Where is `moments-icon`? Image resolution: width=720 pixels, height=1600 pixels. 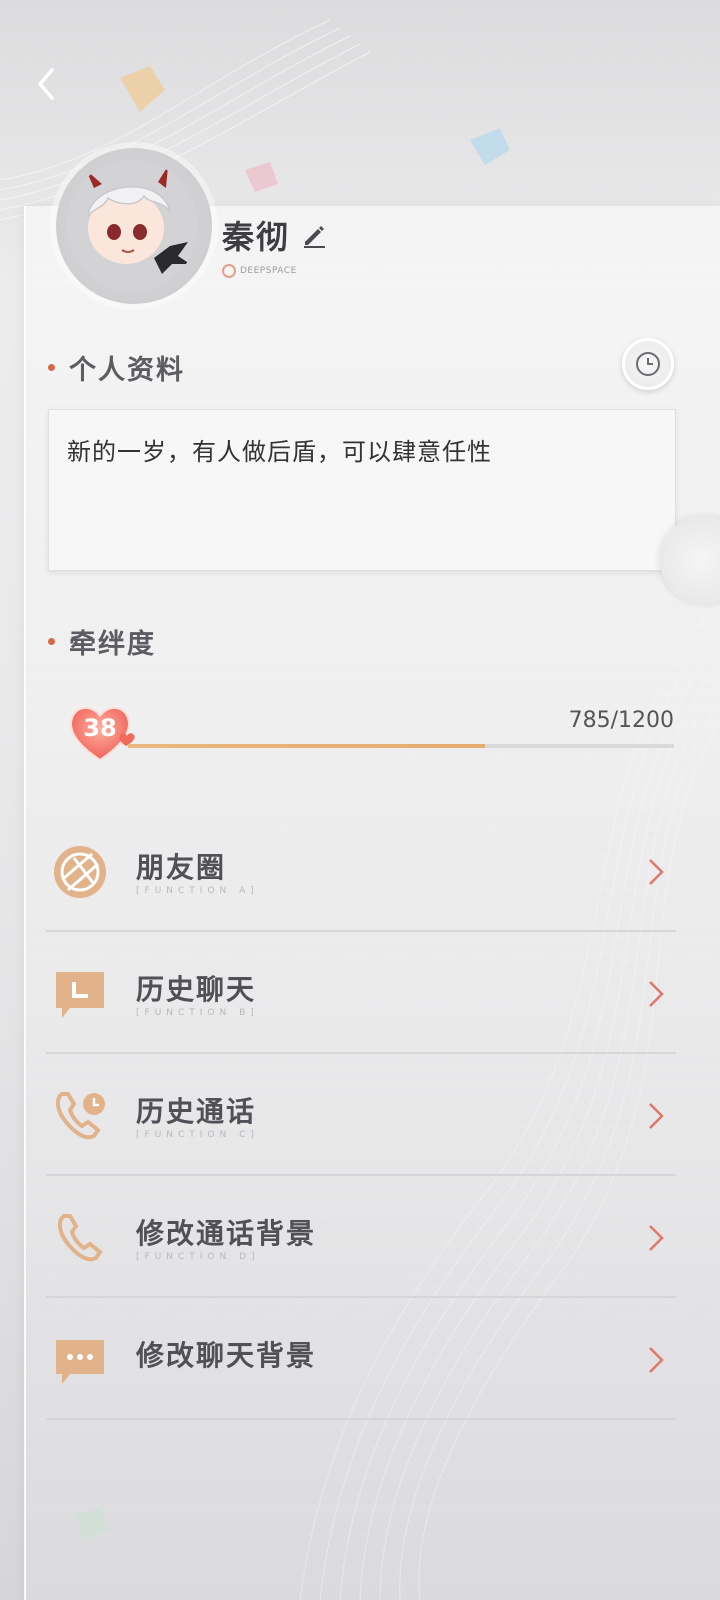
moments-icon is located at coordinates (80, 872).